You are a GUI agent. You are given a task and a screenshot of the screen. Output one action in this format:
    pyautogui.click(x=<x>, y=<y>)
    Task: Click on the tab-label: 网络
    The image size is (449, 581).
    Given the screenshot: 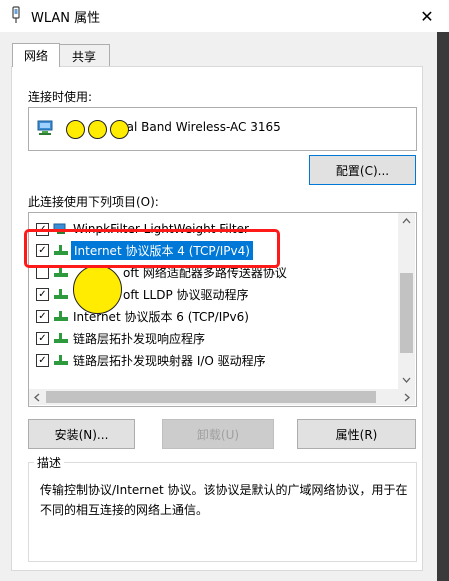 What is the action you would take?
    pyautogui.click(x=35, y=56)
    